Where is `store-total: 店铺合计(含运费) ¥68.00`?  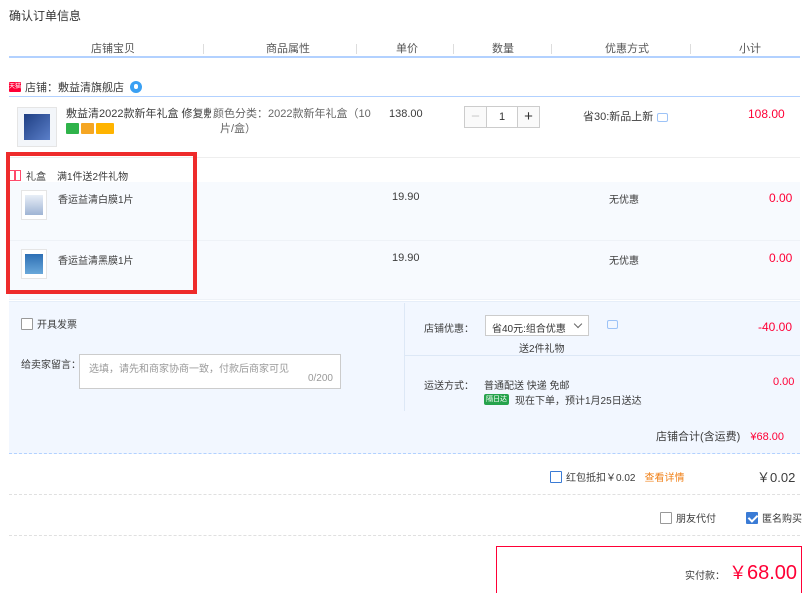
store-total: 店铺合计(含运费) ¥68.00 is located at coordinates (720, 436).